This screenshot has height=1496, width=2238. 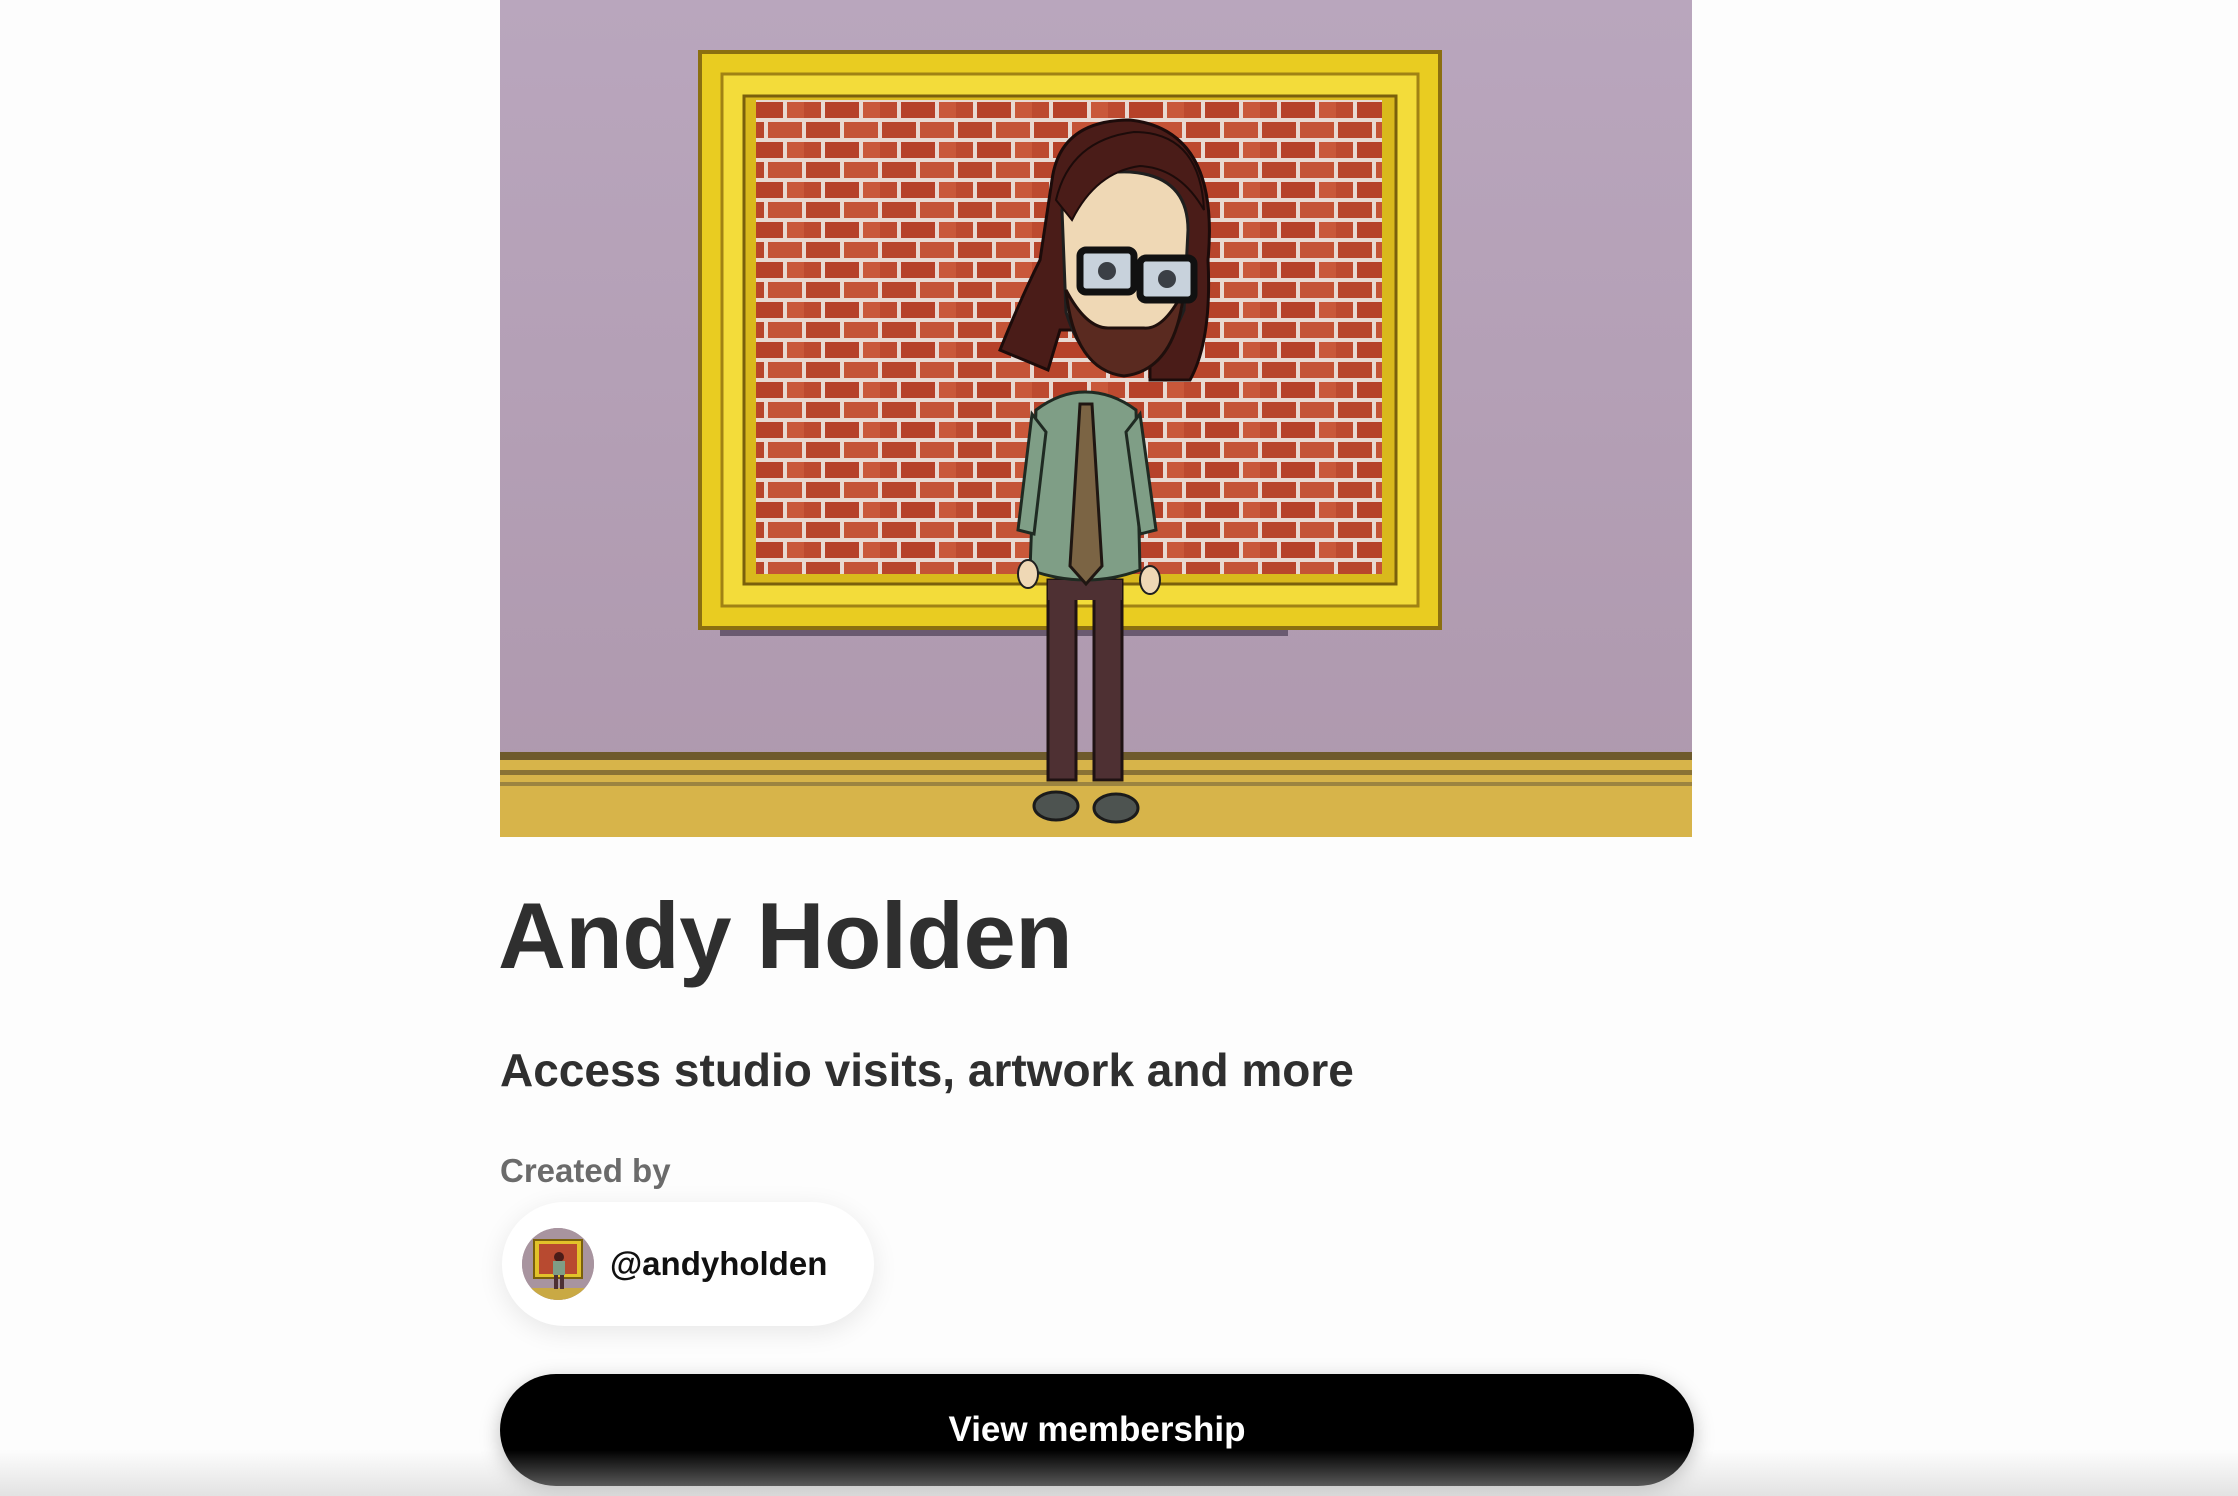 What do you see at coordinates (785, 935) in the screenshot?
I see `creator-name: Andy Holden` at bounding box center [785, 935].